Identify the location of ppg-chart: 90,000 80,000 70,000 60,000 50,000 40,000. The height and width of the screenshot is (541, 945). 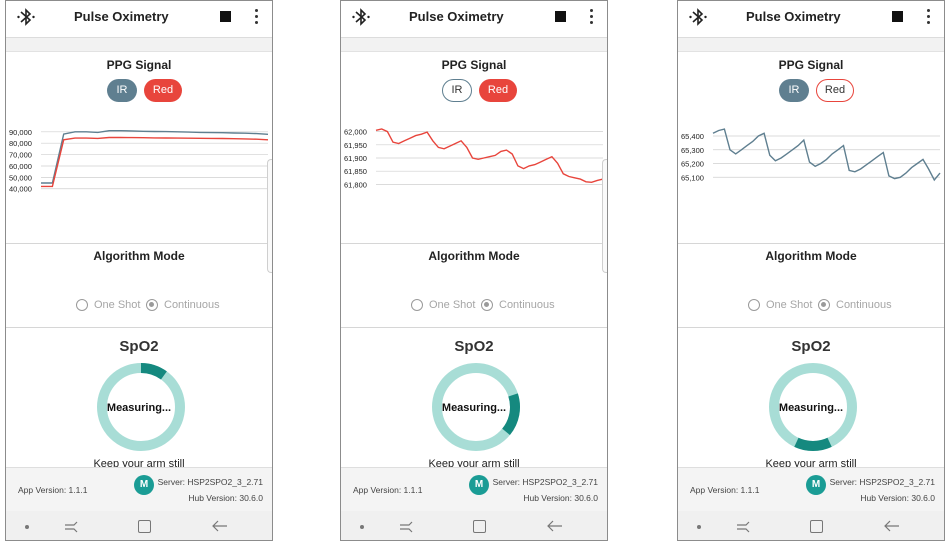
(139, 161).